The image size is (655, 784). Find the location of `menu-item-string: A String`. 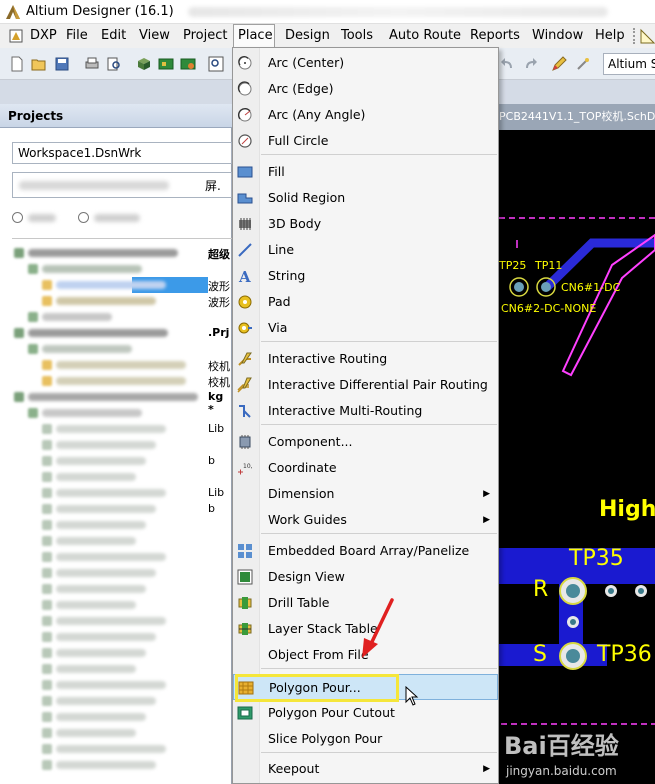

menu-item-string: A String is located at coordinates (365, 276).